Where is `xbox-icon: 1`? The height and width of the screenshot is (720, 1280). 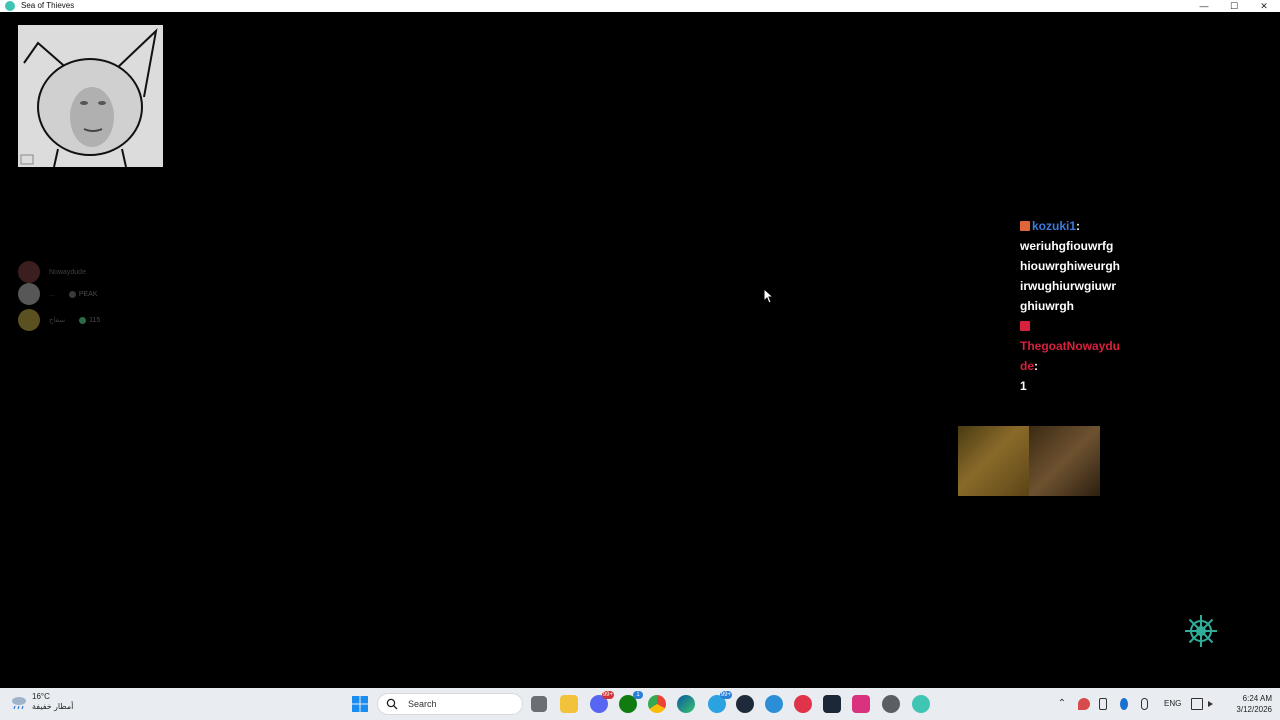 xbox-icon: 1 is located at coordinates (631, 702).